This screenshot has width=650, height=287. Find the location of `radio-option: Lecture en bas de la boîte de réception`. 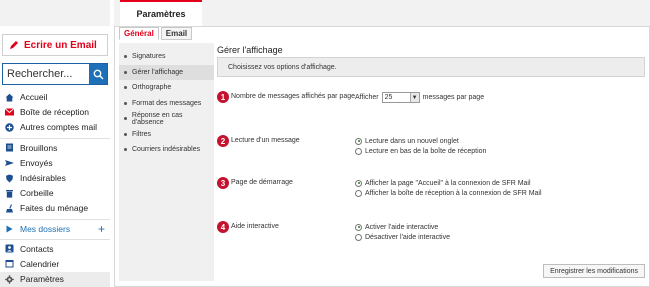

radio-option: Lecture en bas de la boîte de réception is located at coordinates (420, 151).